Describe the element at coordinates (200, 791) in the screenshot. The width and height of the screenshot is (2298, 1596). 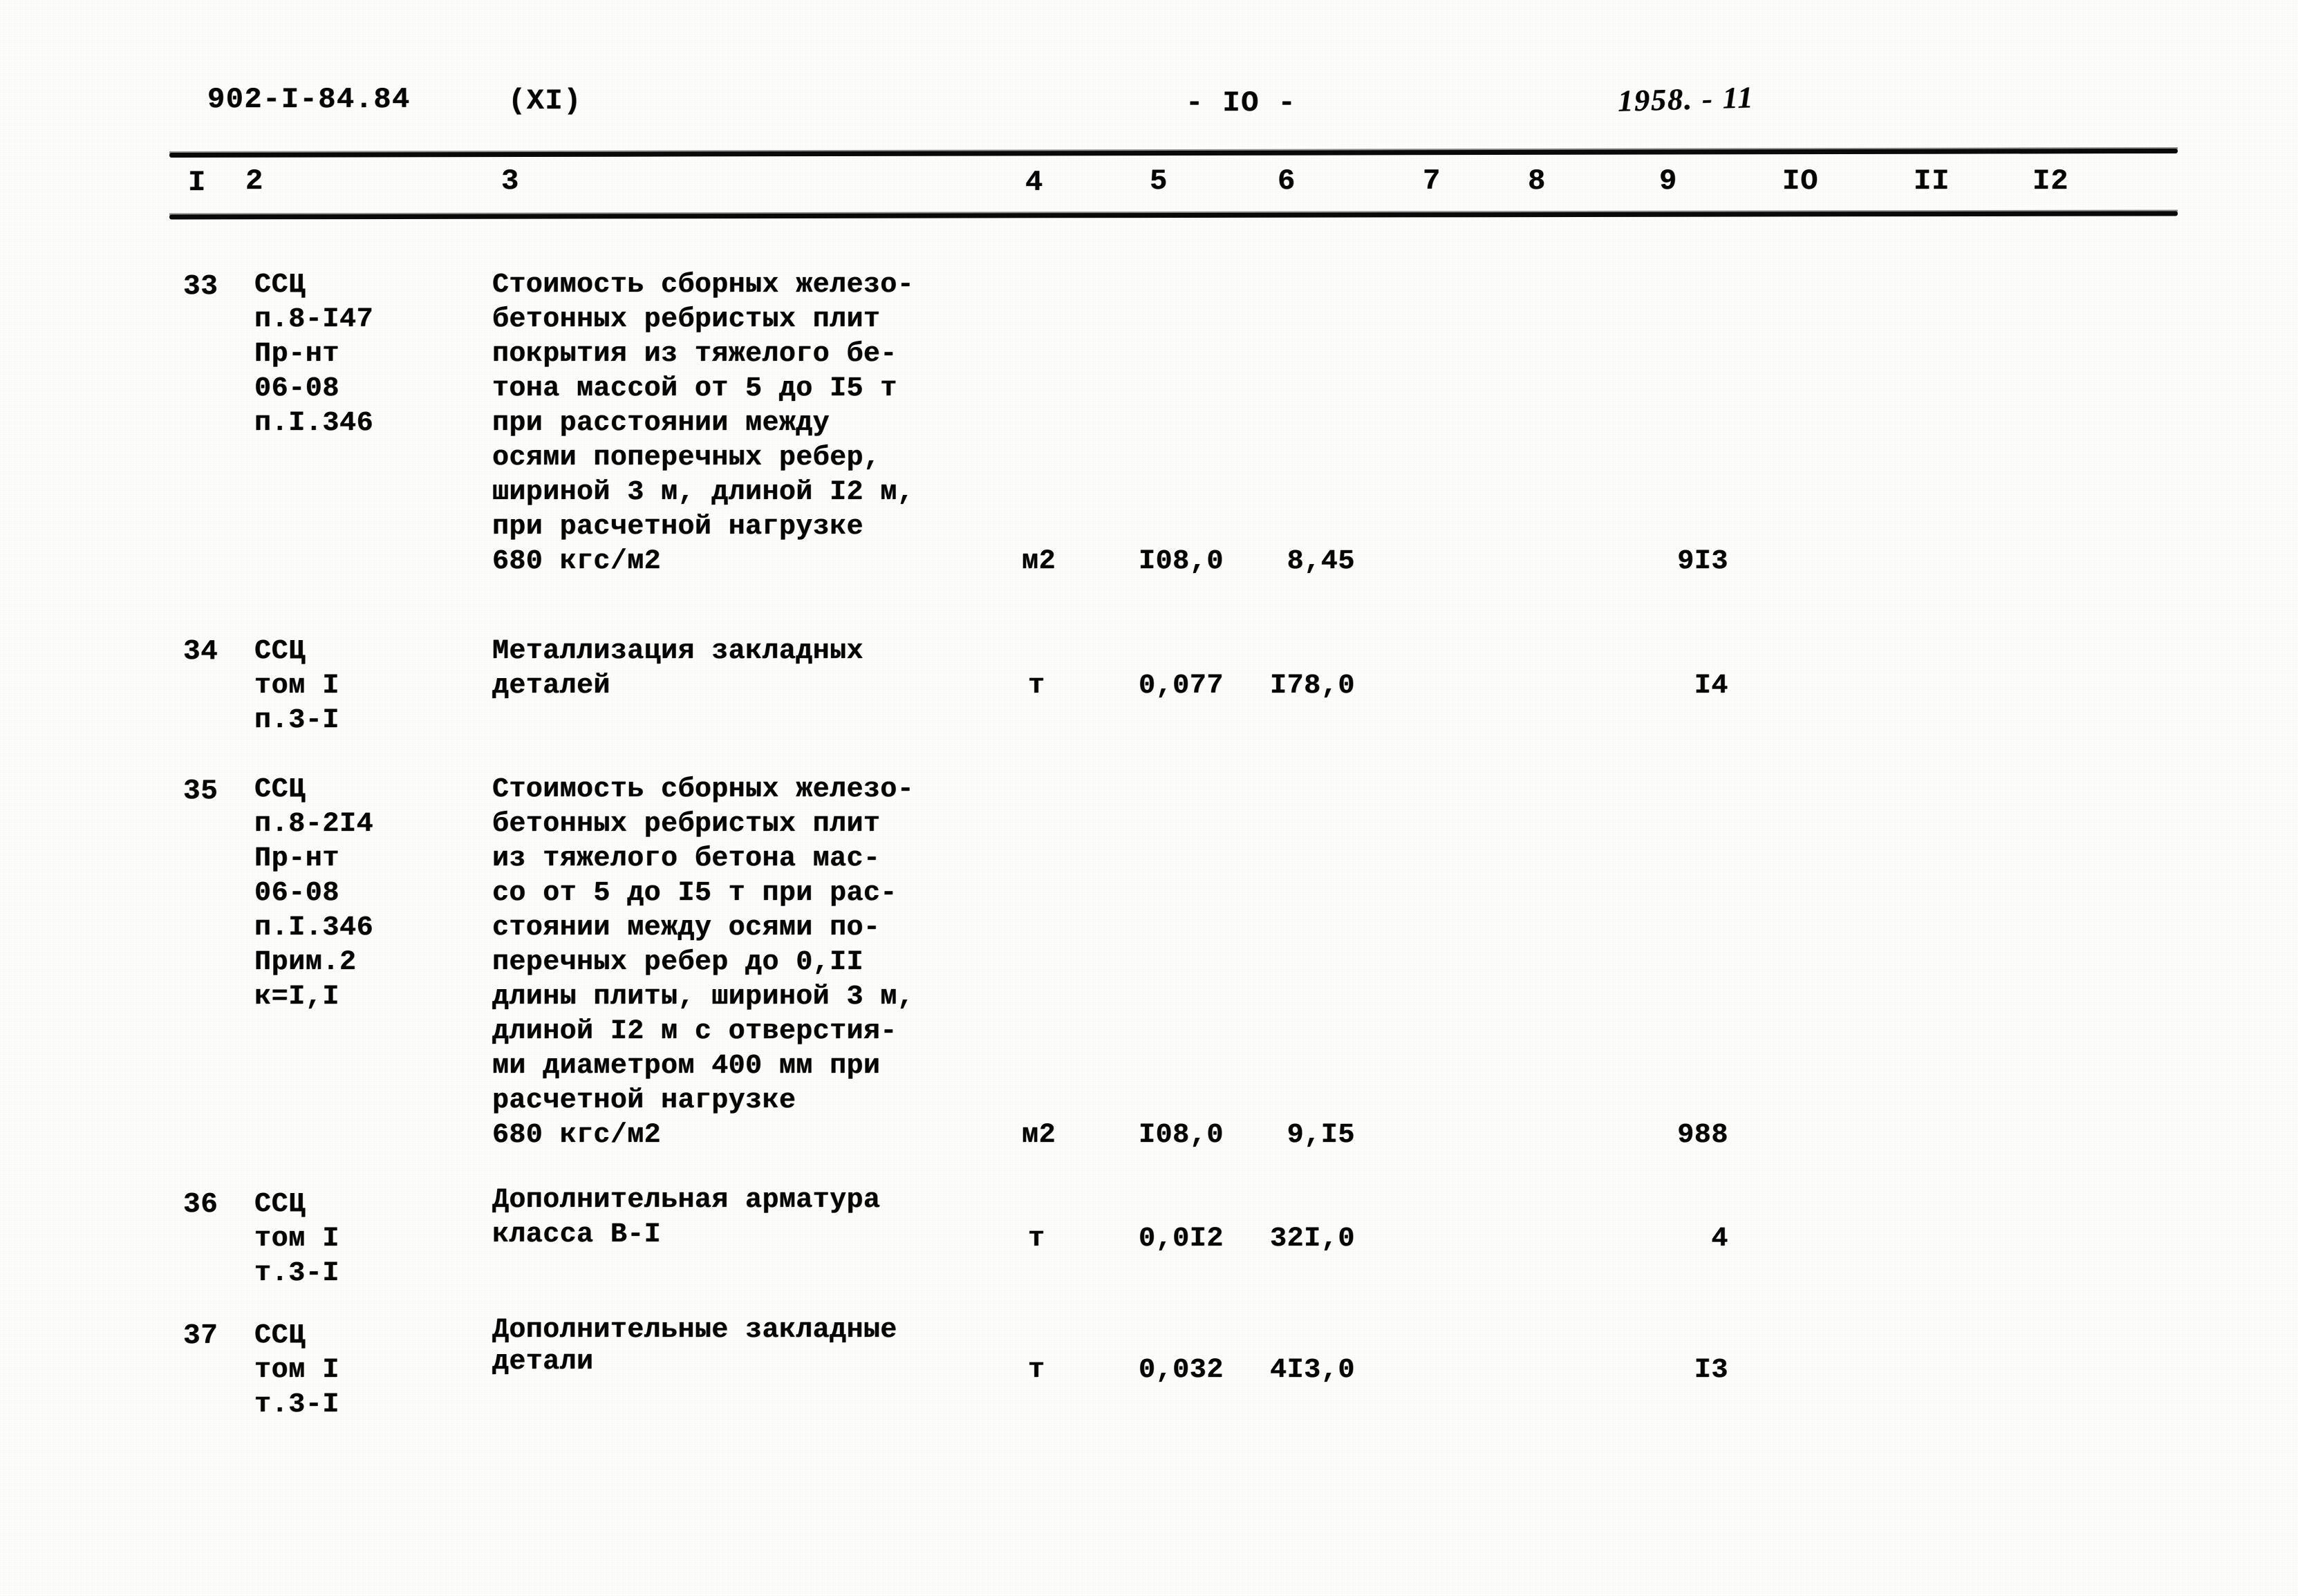
I see `row-number: 35` at that location.